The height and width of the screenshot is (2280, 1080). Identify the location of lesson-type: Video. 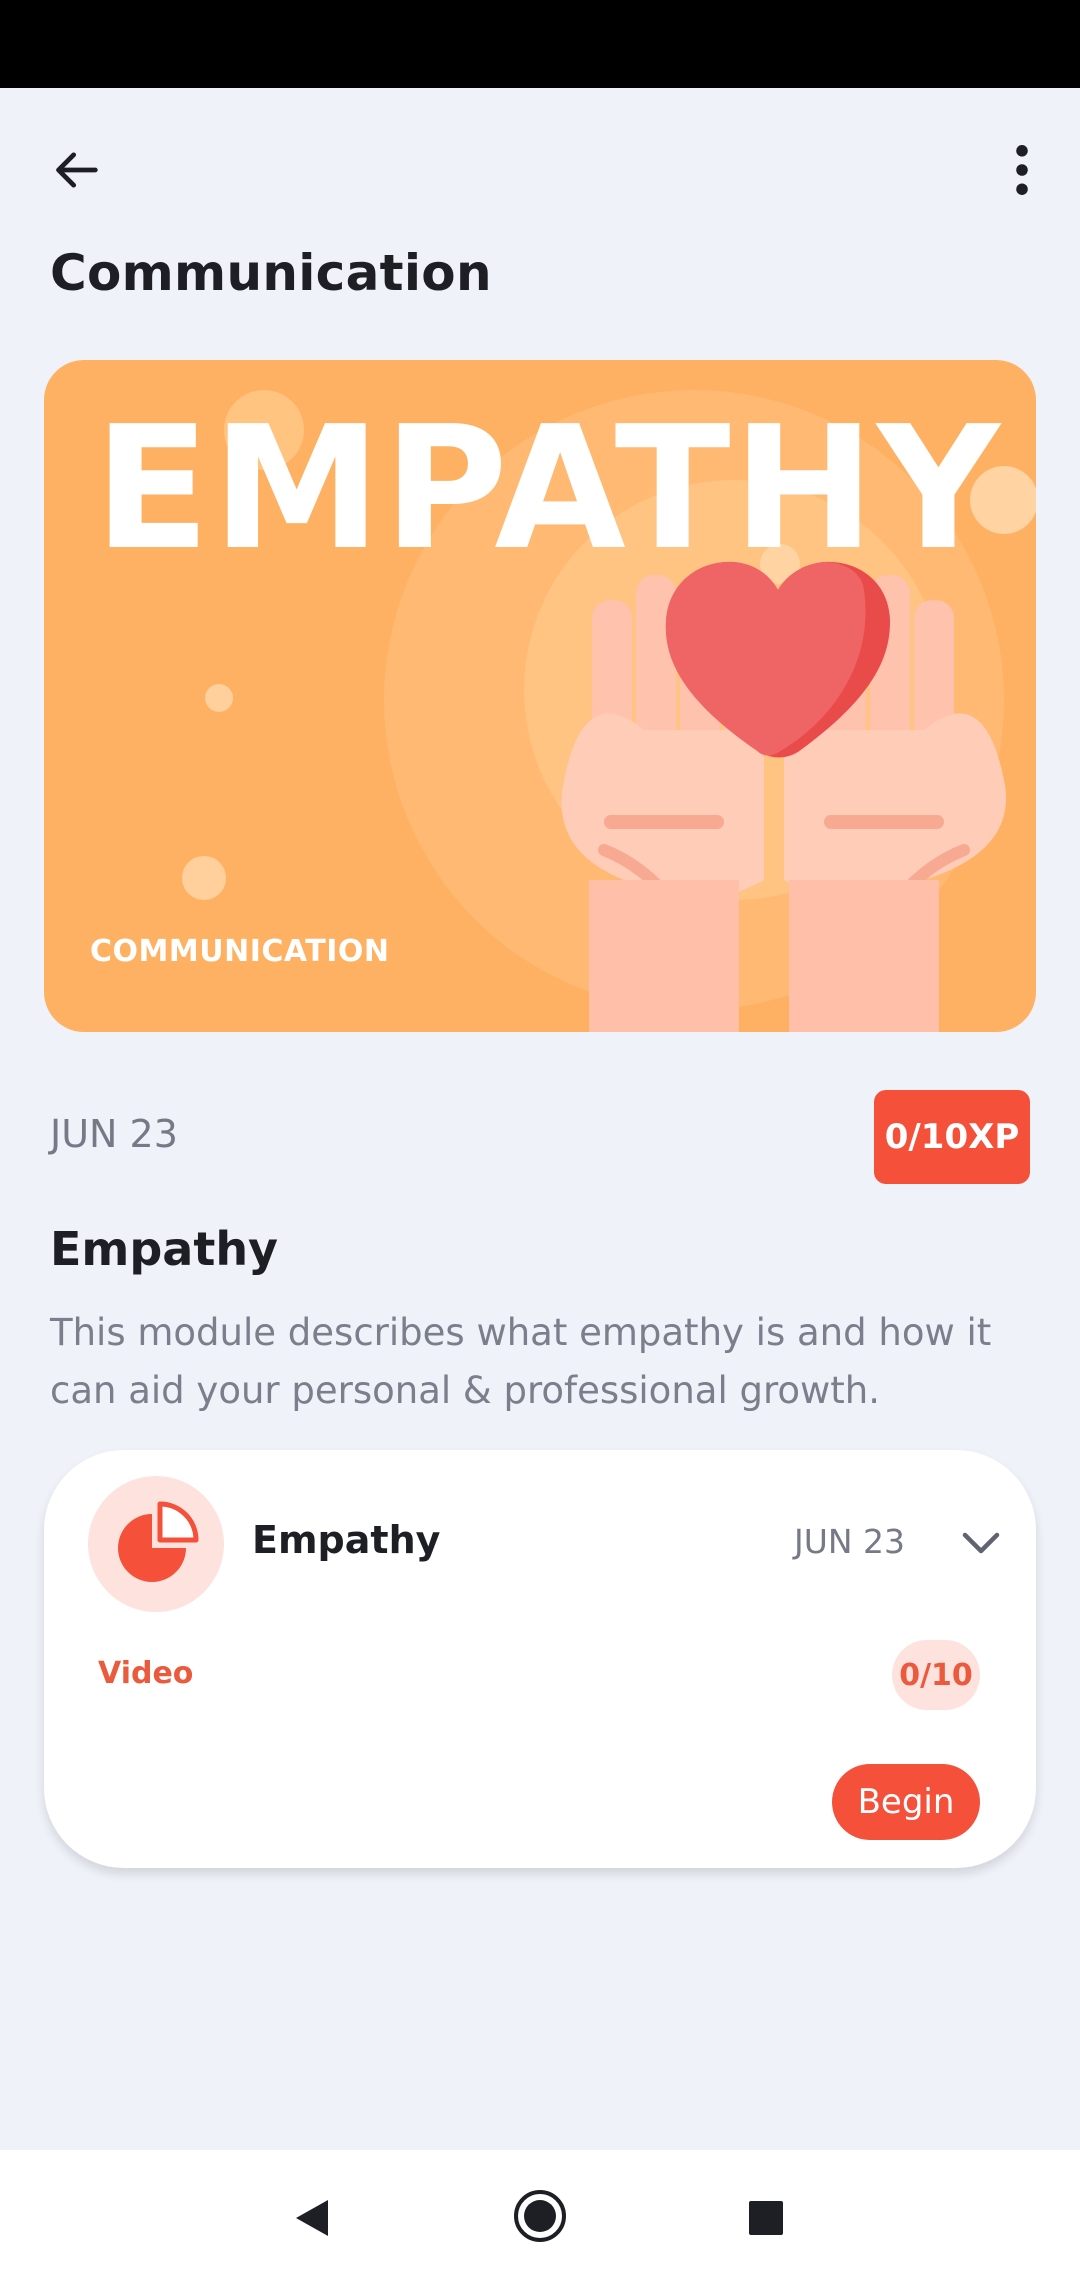
(146, 1673).